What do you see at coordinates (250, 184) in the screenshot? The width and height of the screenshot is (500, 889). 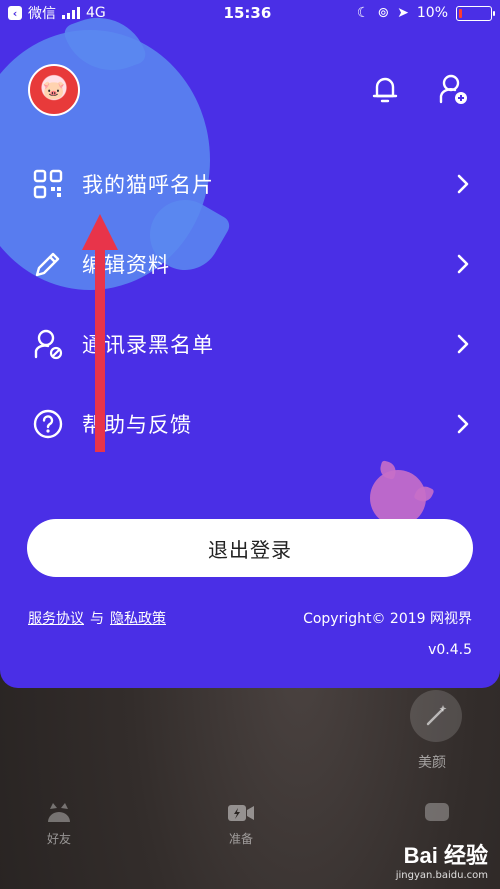 I see `menu-item-business-card: 我的猫呼名片` at bounding box center [250, 184].